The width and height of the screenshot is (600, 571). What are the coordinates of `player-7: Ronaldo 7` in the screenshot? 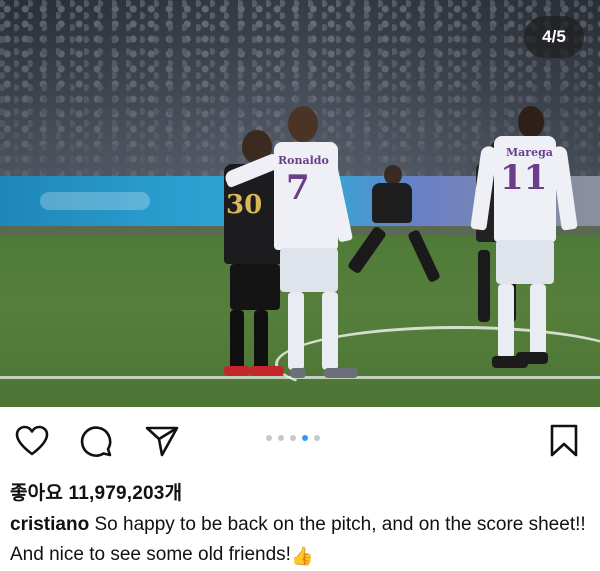 It's located at (295, 244).